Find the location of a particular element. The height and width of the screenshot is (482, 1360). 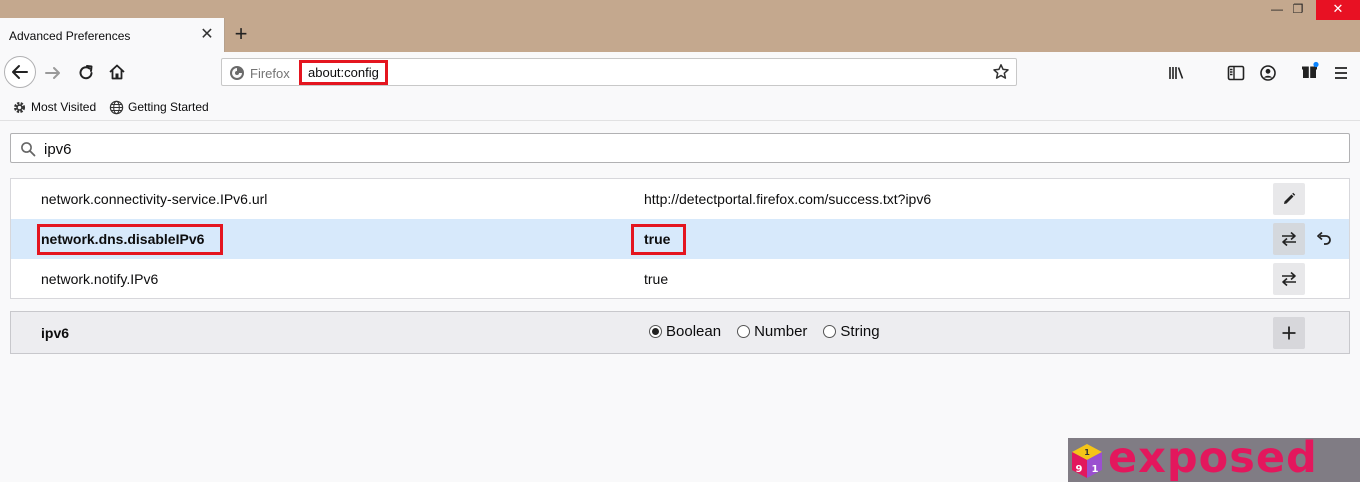

url-bar: Firefox about:config is located at coordinates (619, 72).